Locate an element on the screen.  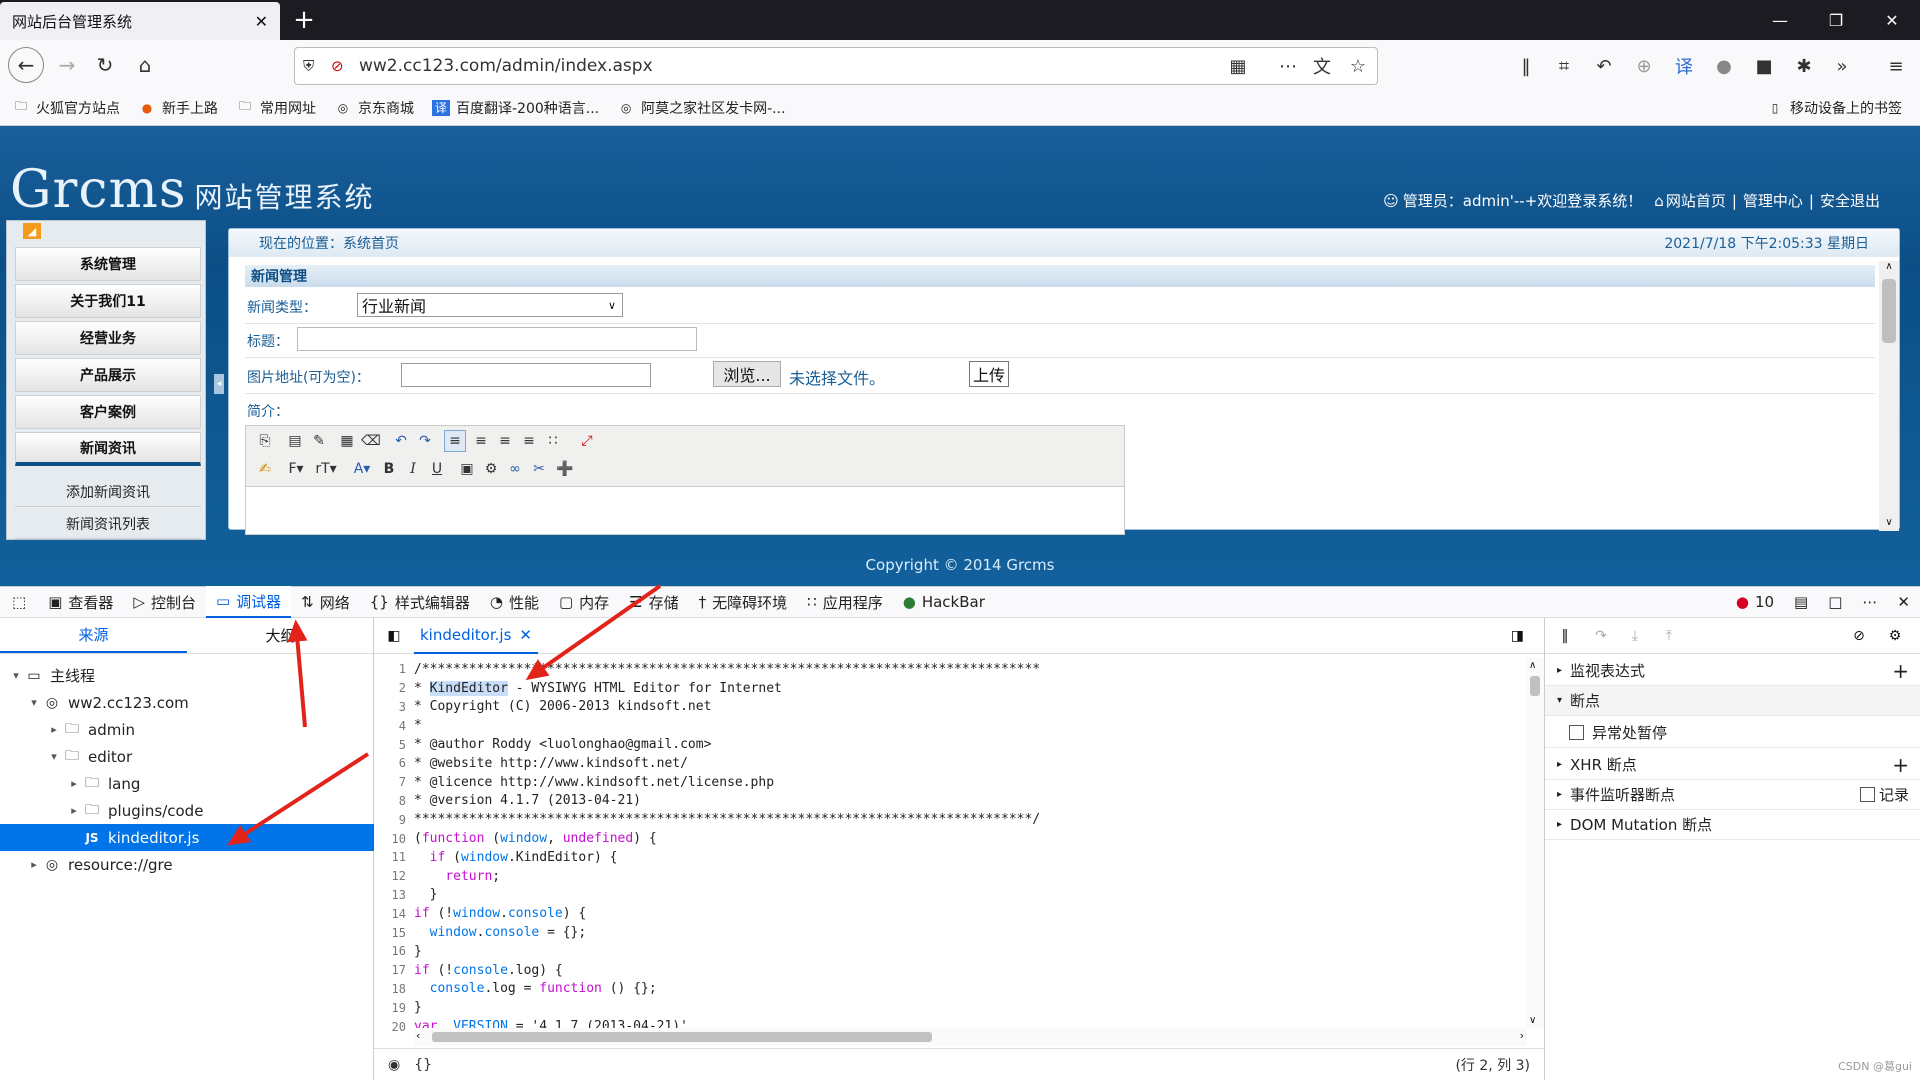
close-window-icon: ✕ is located at coordinates (1892, 20).